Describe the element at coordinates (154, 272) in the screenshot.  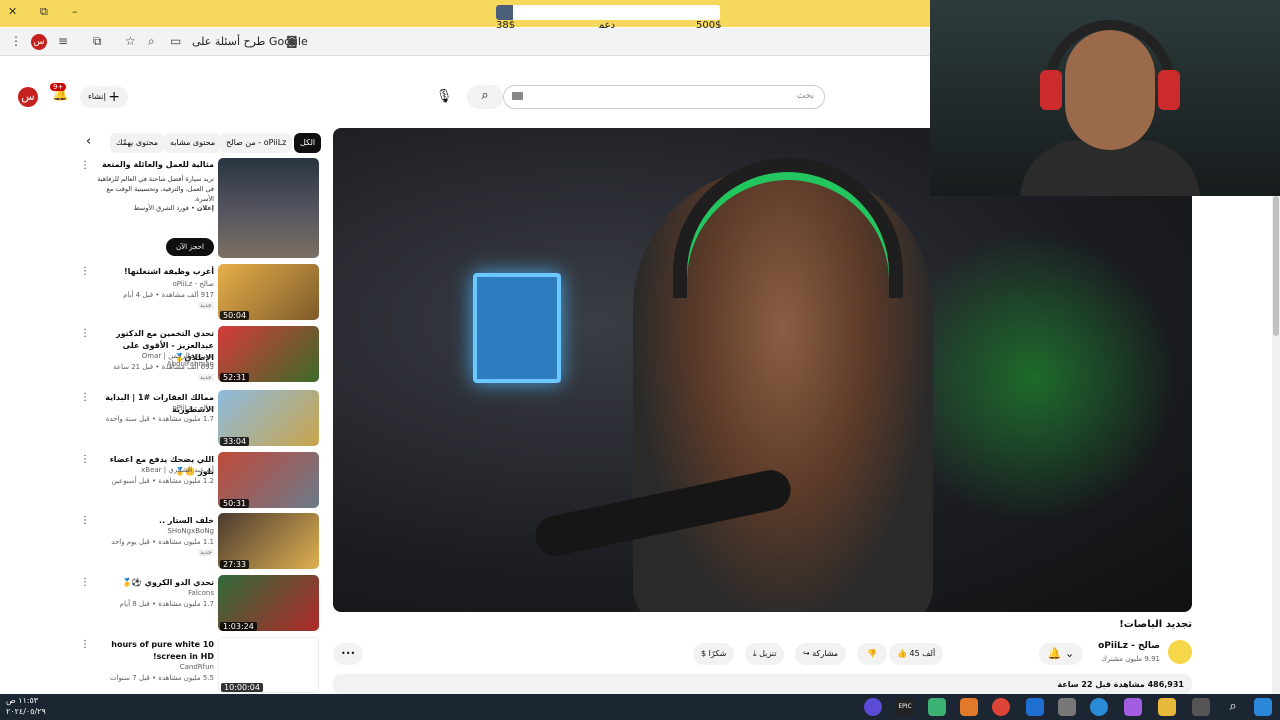
I see `video-title: أغرب وظيفة اشتغلتها!` at that location.